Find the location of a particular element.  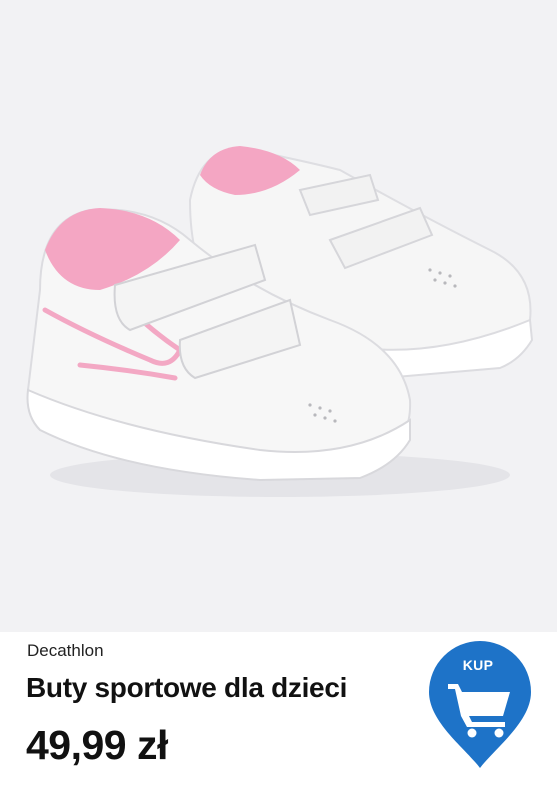

product-price: 49,99 zł is located at coordinates (97, 745).